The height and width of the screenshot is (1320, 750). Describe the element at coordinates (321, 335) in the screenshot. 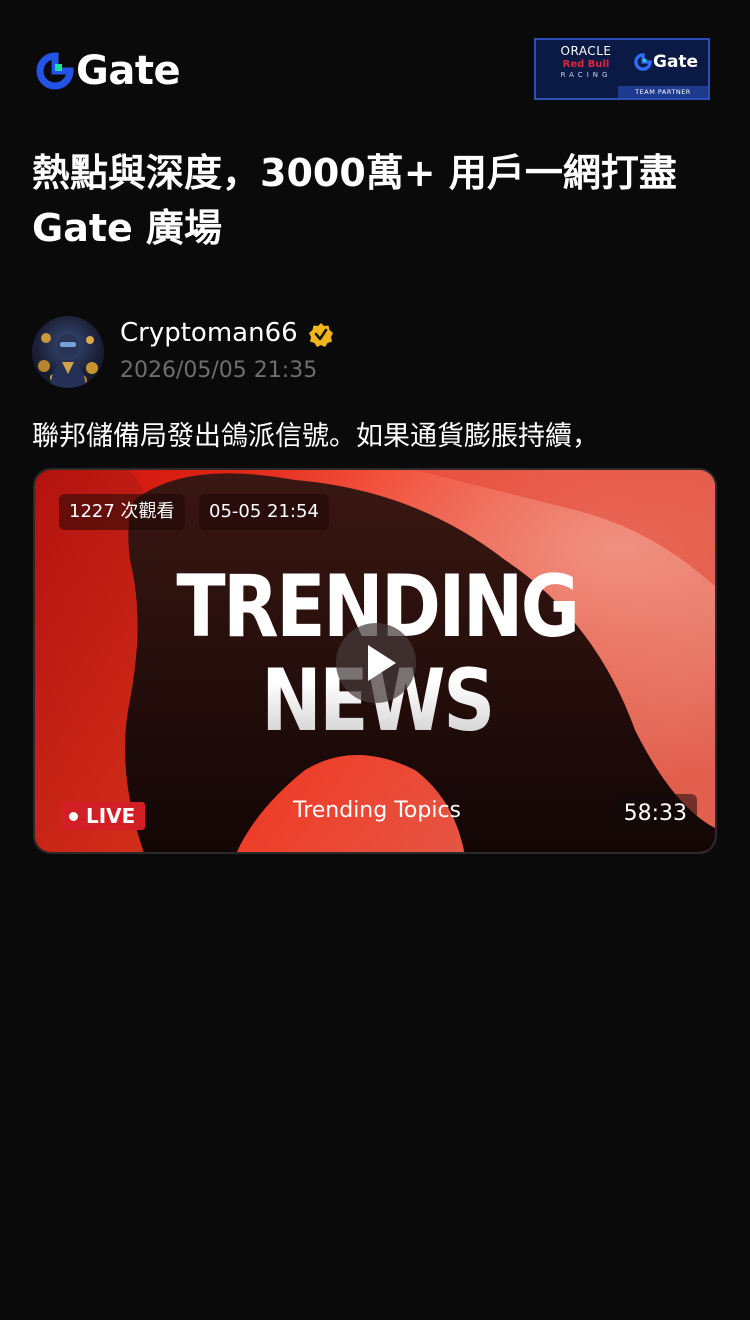

I see `verified-badge-icon` at that location.